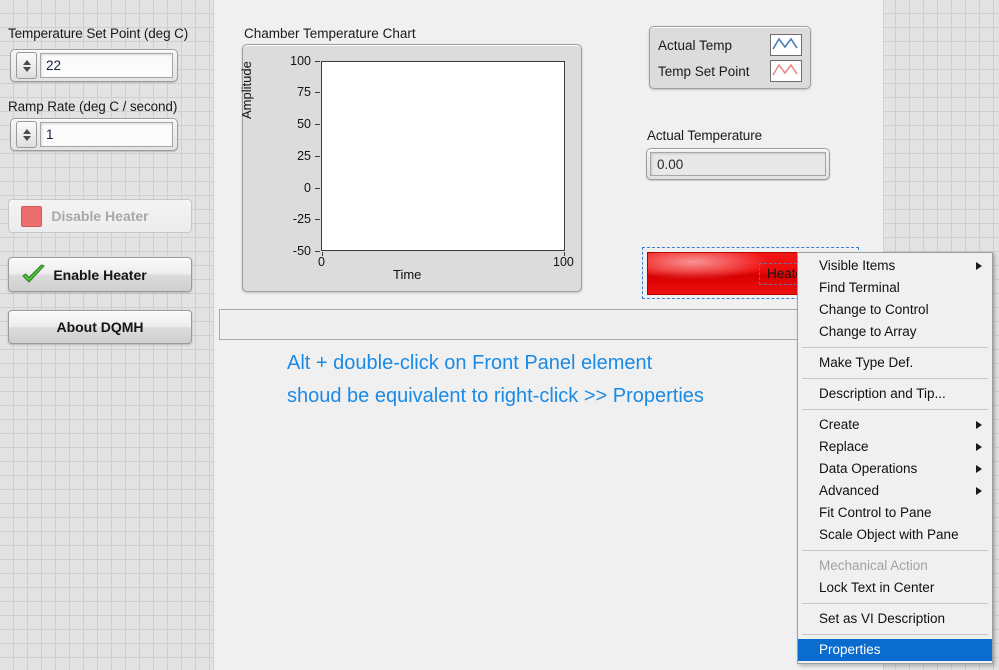 This screenshot has height=670, width=999. What do you see at coordinates (859, 287) in the screenshot?
I see `menu-item-label: Find Terminal` at bounding box center [859, 287].